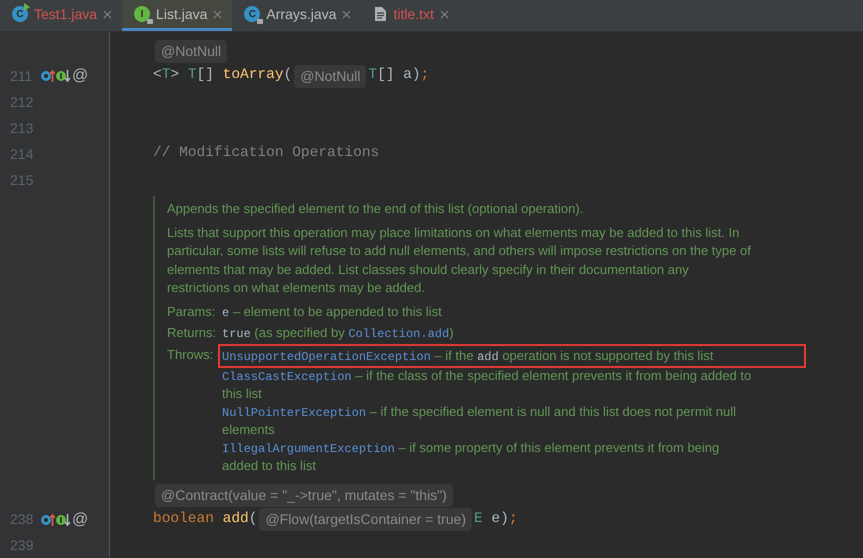 Image resolution: width=863 pixels, height=558 pixels. I want to click on doc-link: ClassCastException, so click(287, 377).